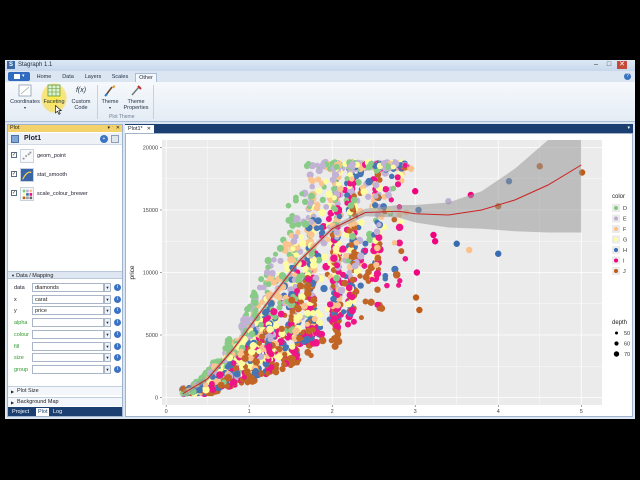 This screenshot has height=480, width=640. I want to click on layer-settings-icon, so click(115, 139).